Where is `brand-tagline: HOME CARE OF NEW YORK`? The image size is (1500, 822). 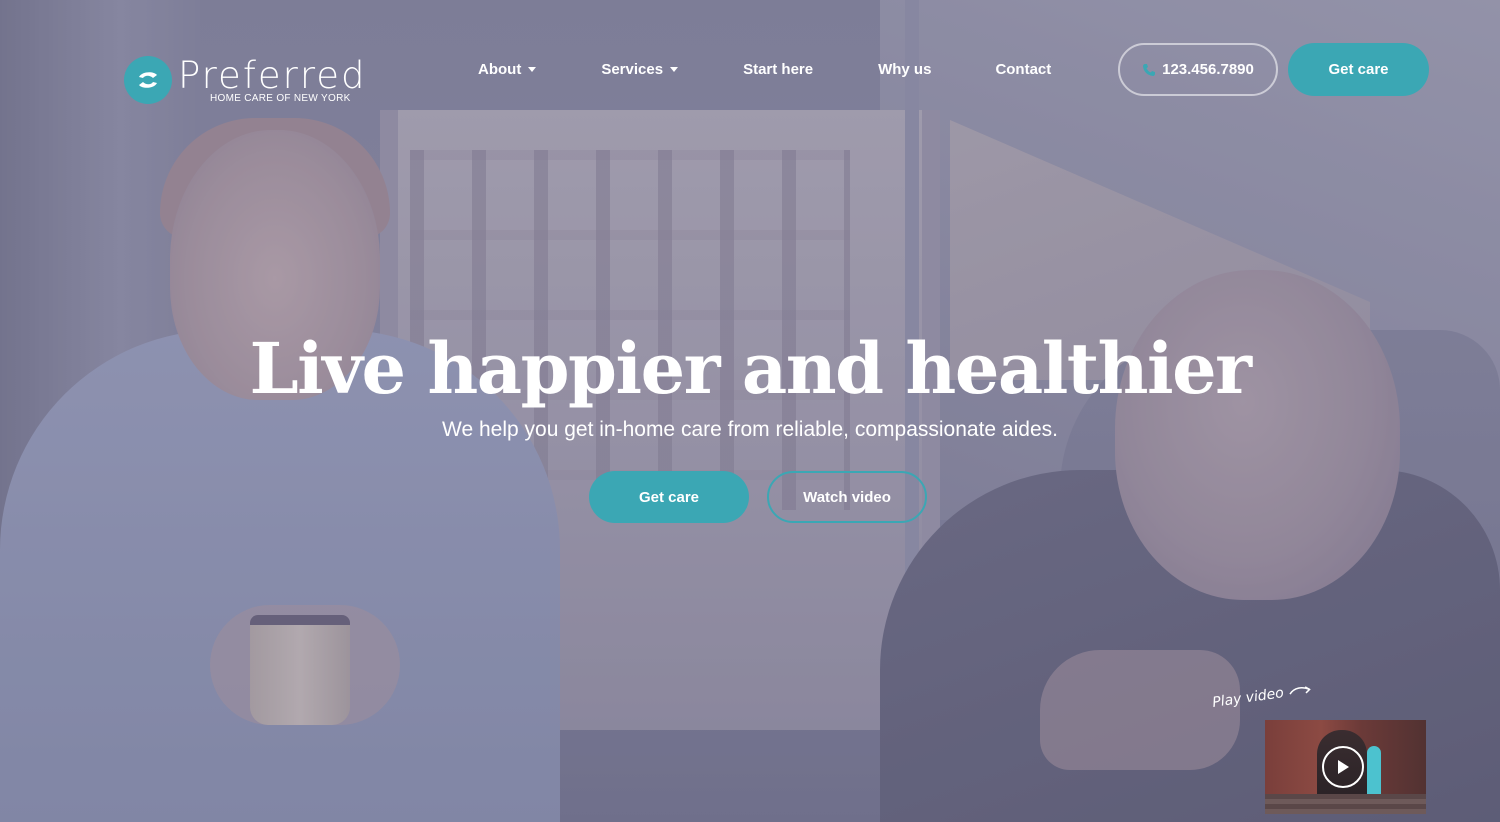
brand-tagline: HOME CARE OF NEW YORK is located at coordinates (280, 98).